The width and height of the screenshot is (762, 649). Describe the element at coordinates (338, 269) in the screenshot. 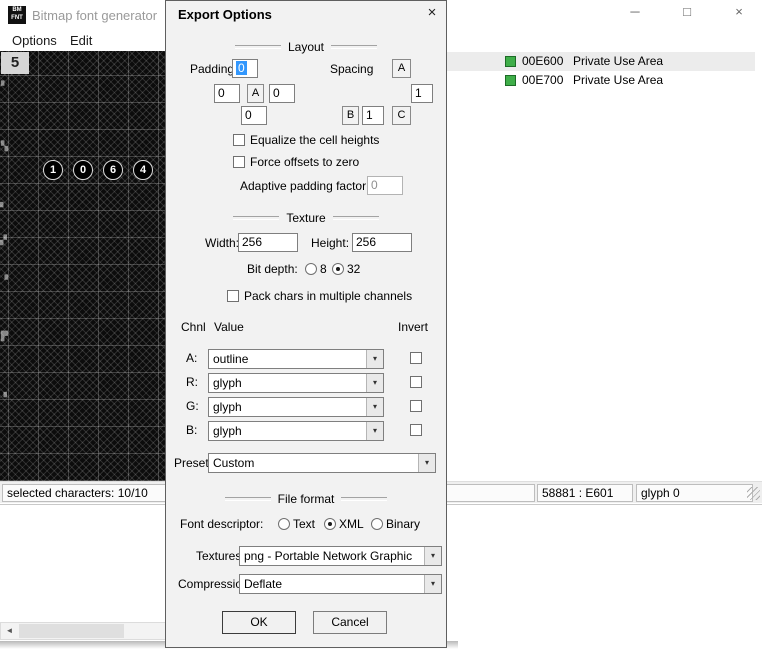

I see `bit-depth-32-radio` at that location.